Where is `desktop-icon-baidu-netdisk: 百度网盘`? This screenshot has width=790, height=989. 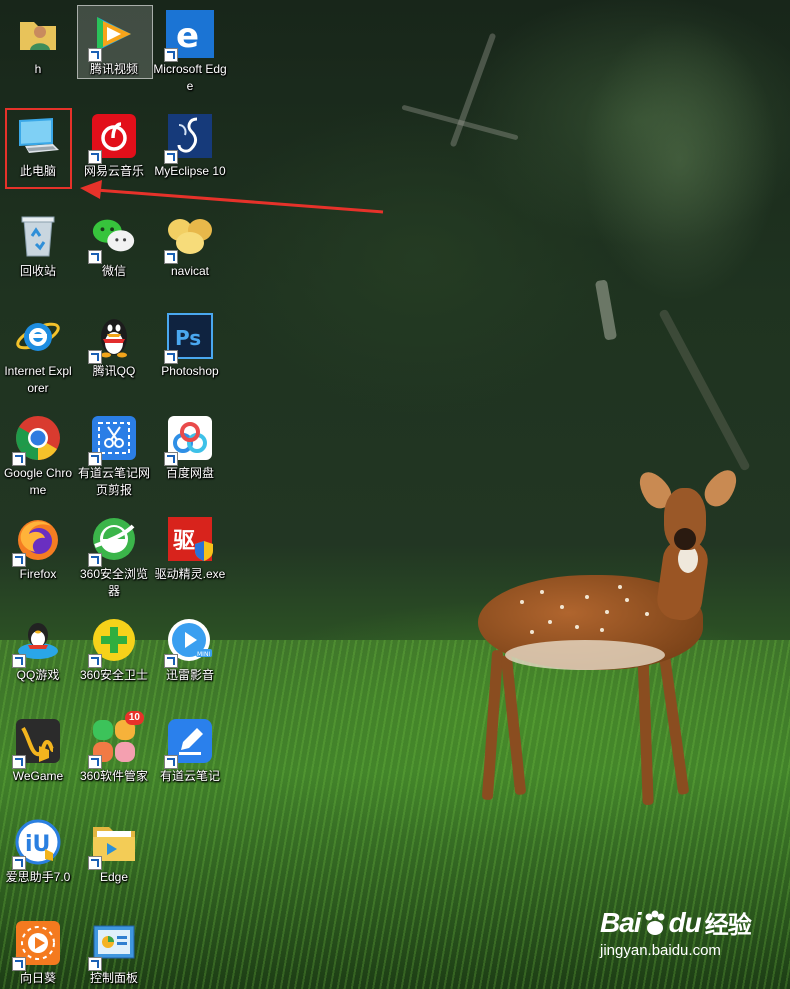
desktop-icon-baidu-netdisk: 百度网盘 is located at coordinates (190, 446).